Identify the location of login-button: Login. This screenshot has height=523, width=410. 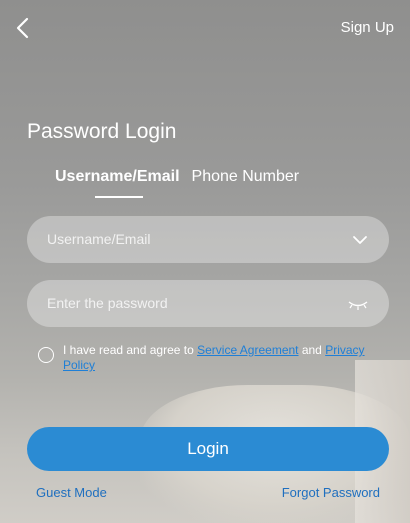
(208, 449).